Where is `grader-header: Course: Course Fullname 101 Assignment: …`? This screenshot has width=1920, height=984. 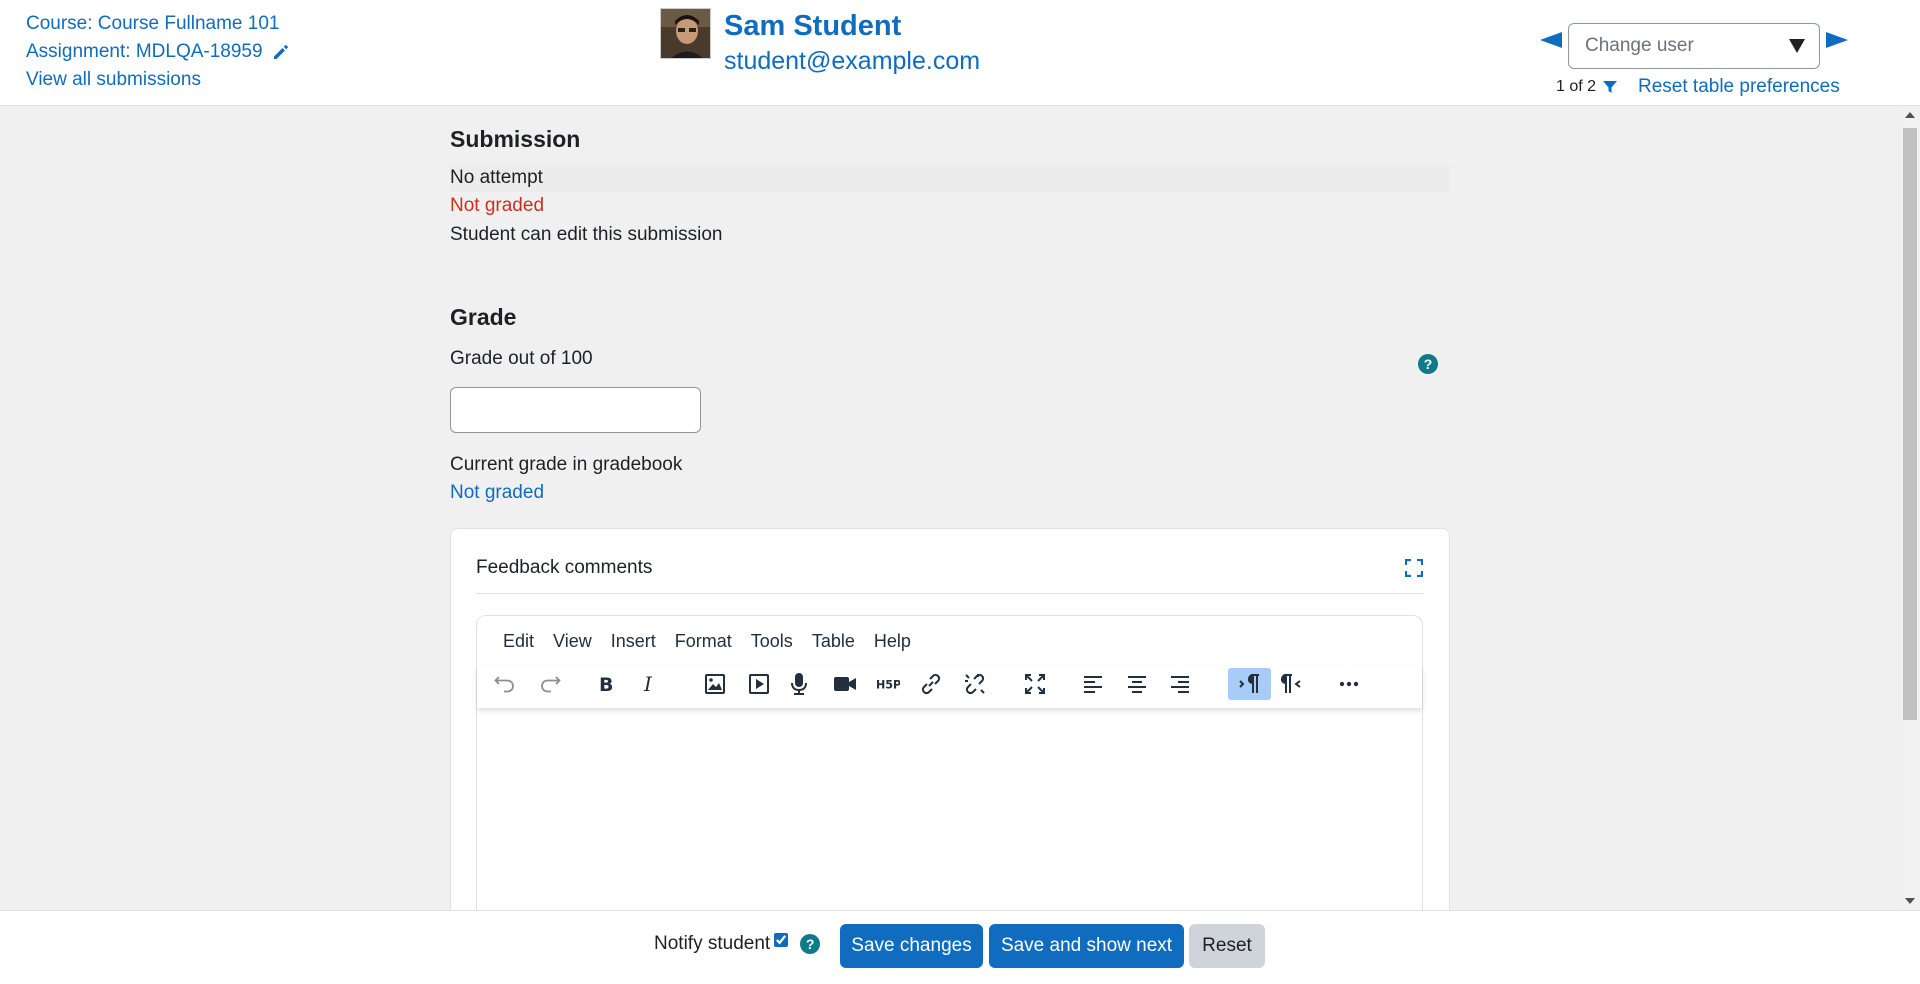 grader-header: Course: Course Fullname 101 Assignment: … is located at coordinates (960, 53).